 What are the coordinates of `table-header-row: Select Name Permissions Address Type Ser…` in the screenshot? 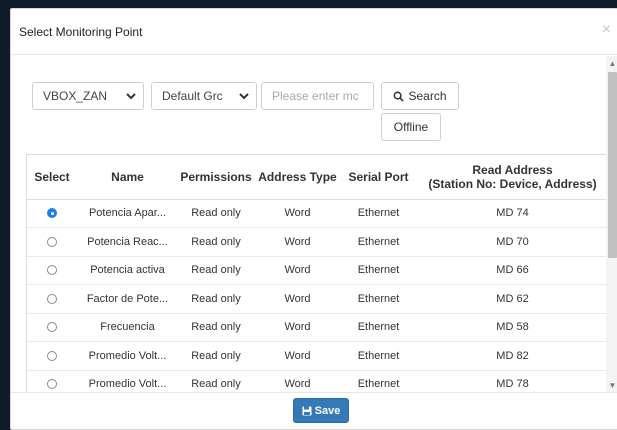 It's located at (316, 177).